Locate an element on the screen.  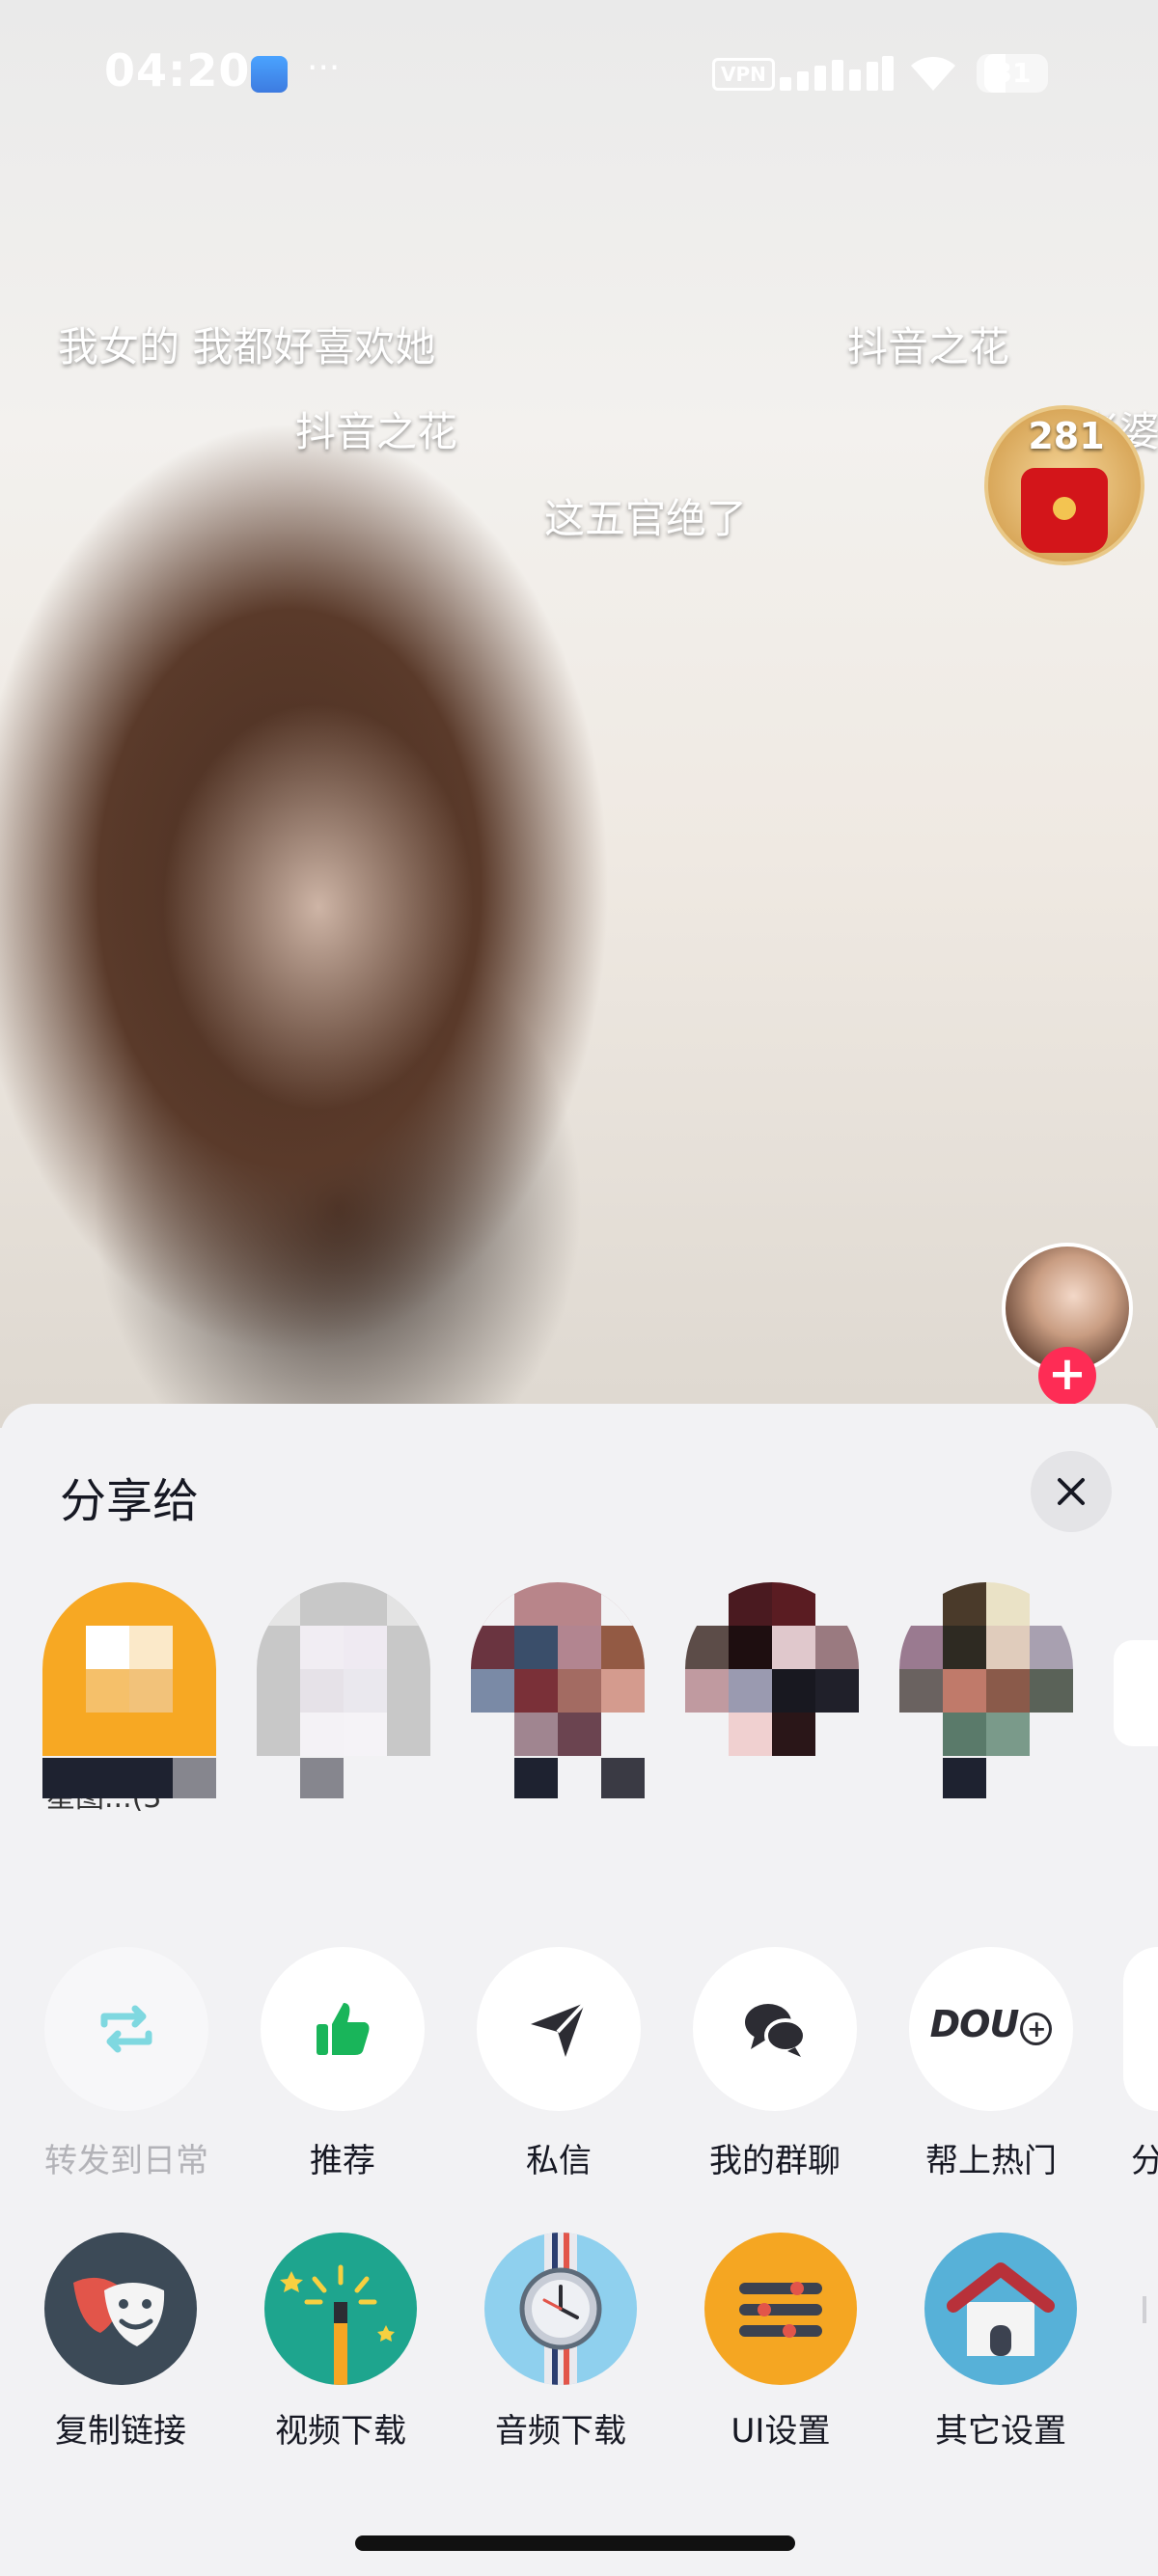
action-dou-plus-label: 帮上热门 is located at coordinates (991, 2161).